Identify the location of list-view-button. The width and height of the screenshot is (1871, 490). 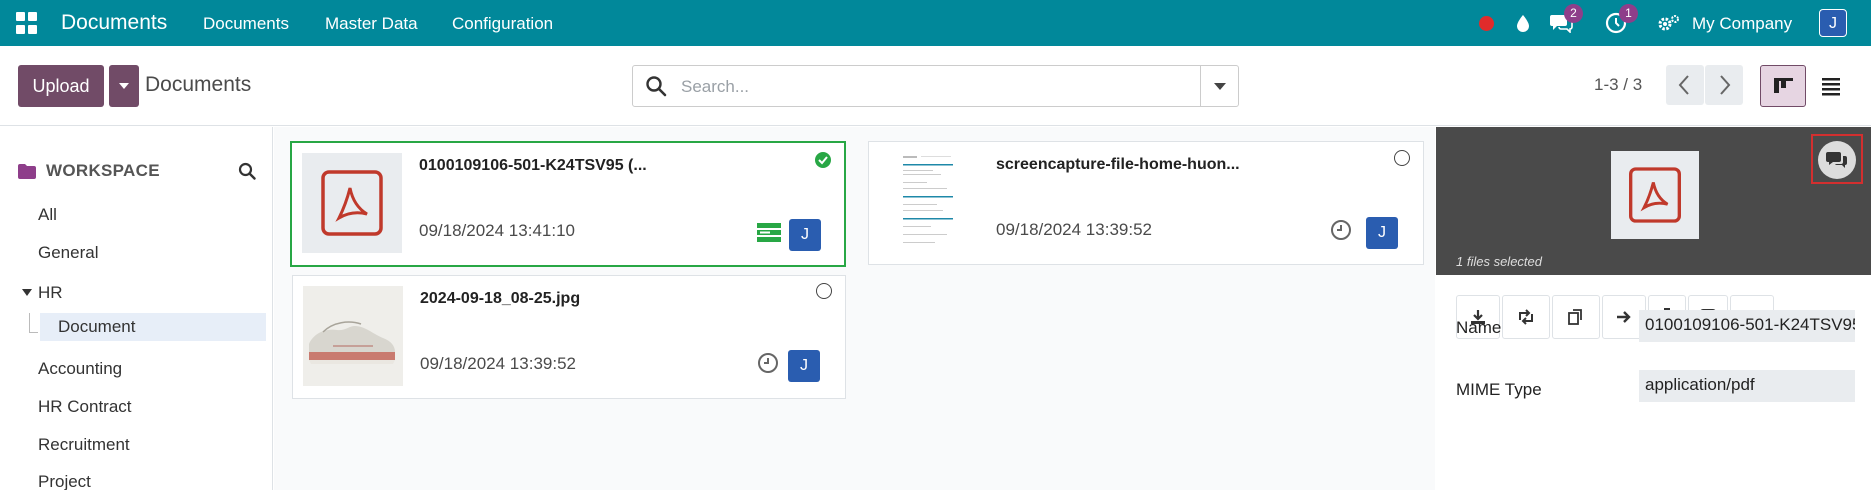
(1831, 86).